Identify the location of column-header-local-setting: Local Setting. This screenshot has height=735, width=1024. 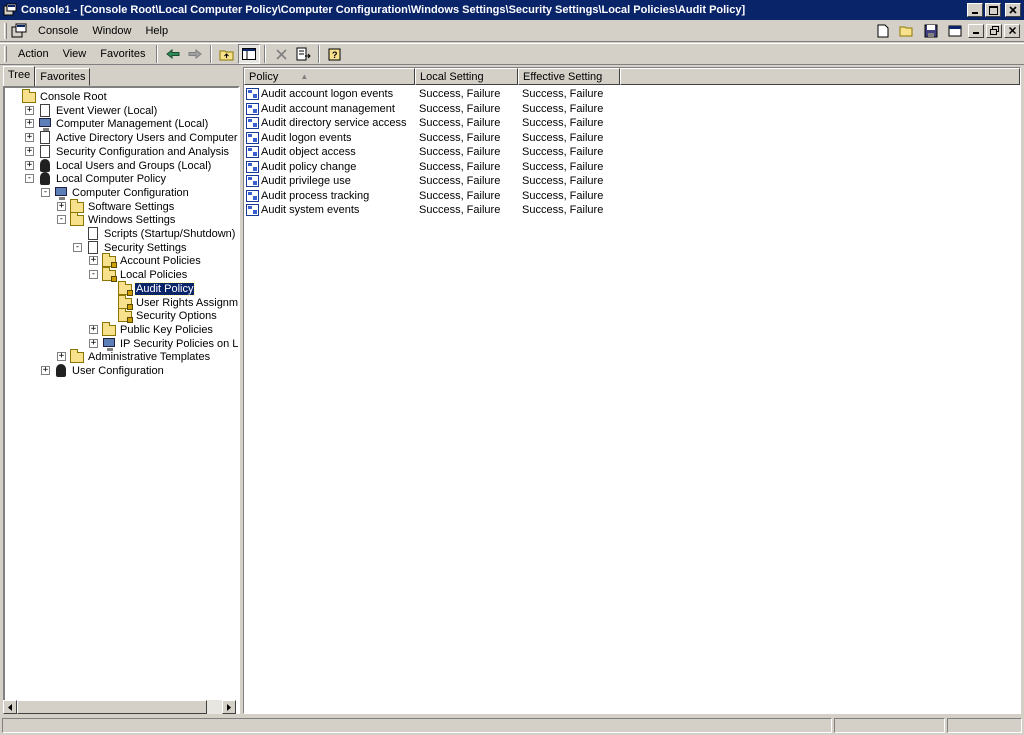
(466, 76).